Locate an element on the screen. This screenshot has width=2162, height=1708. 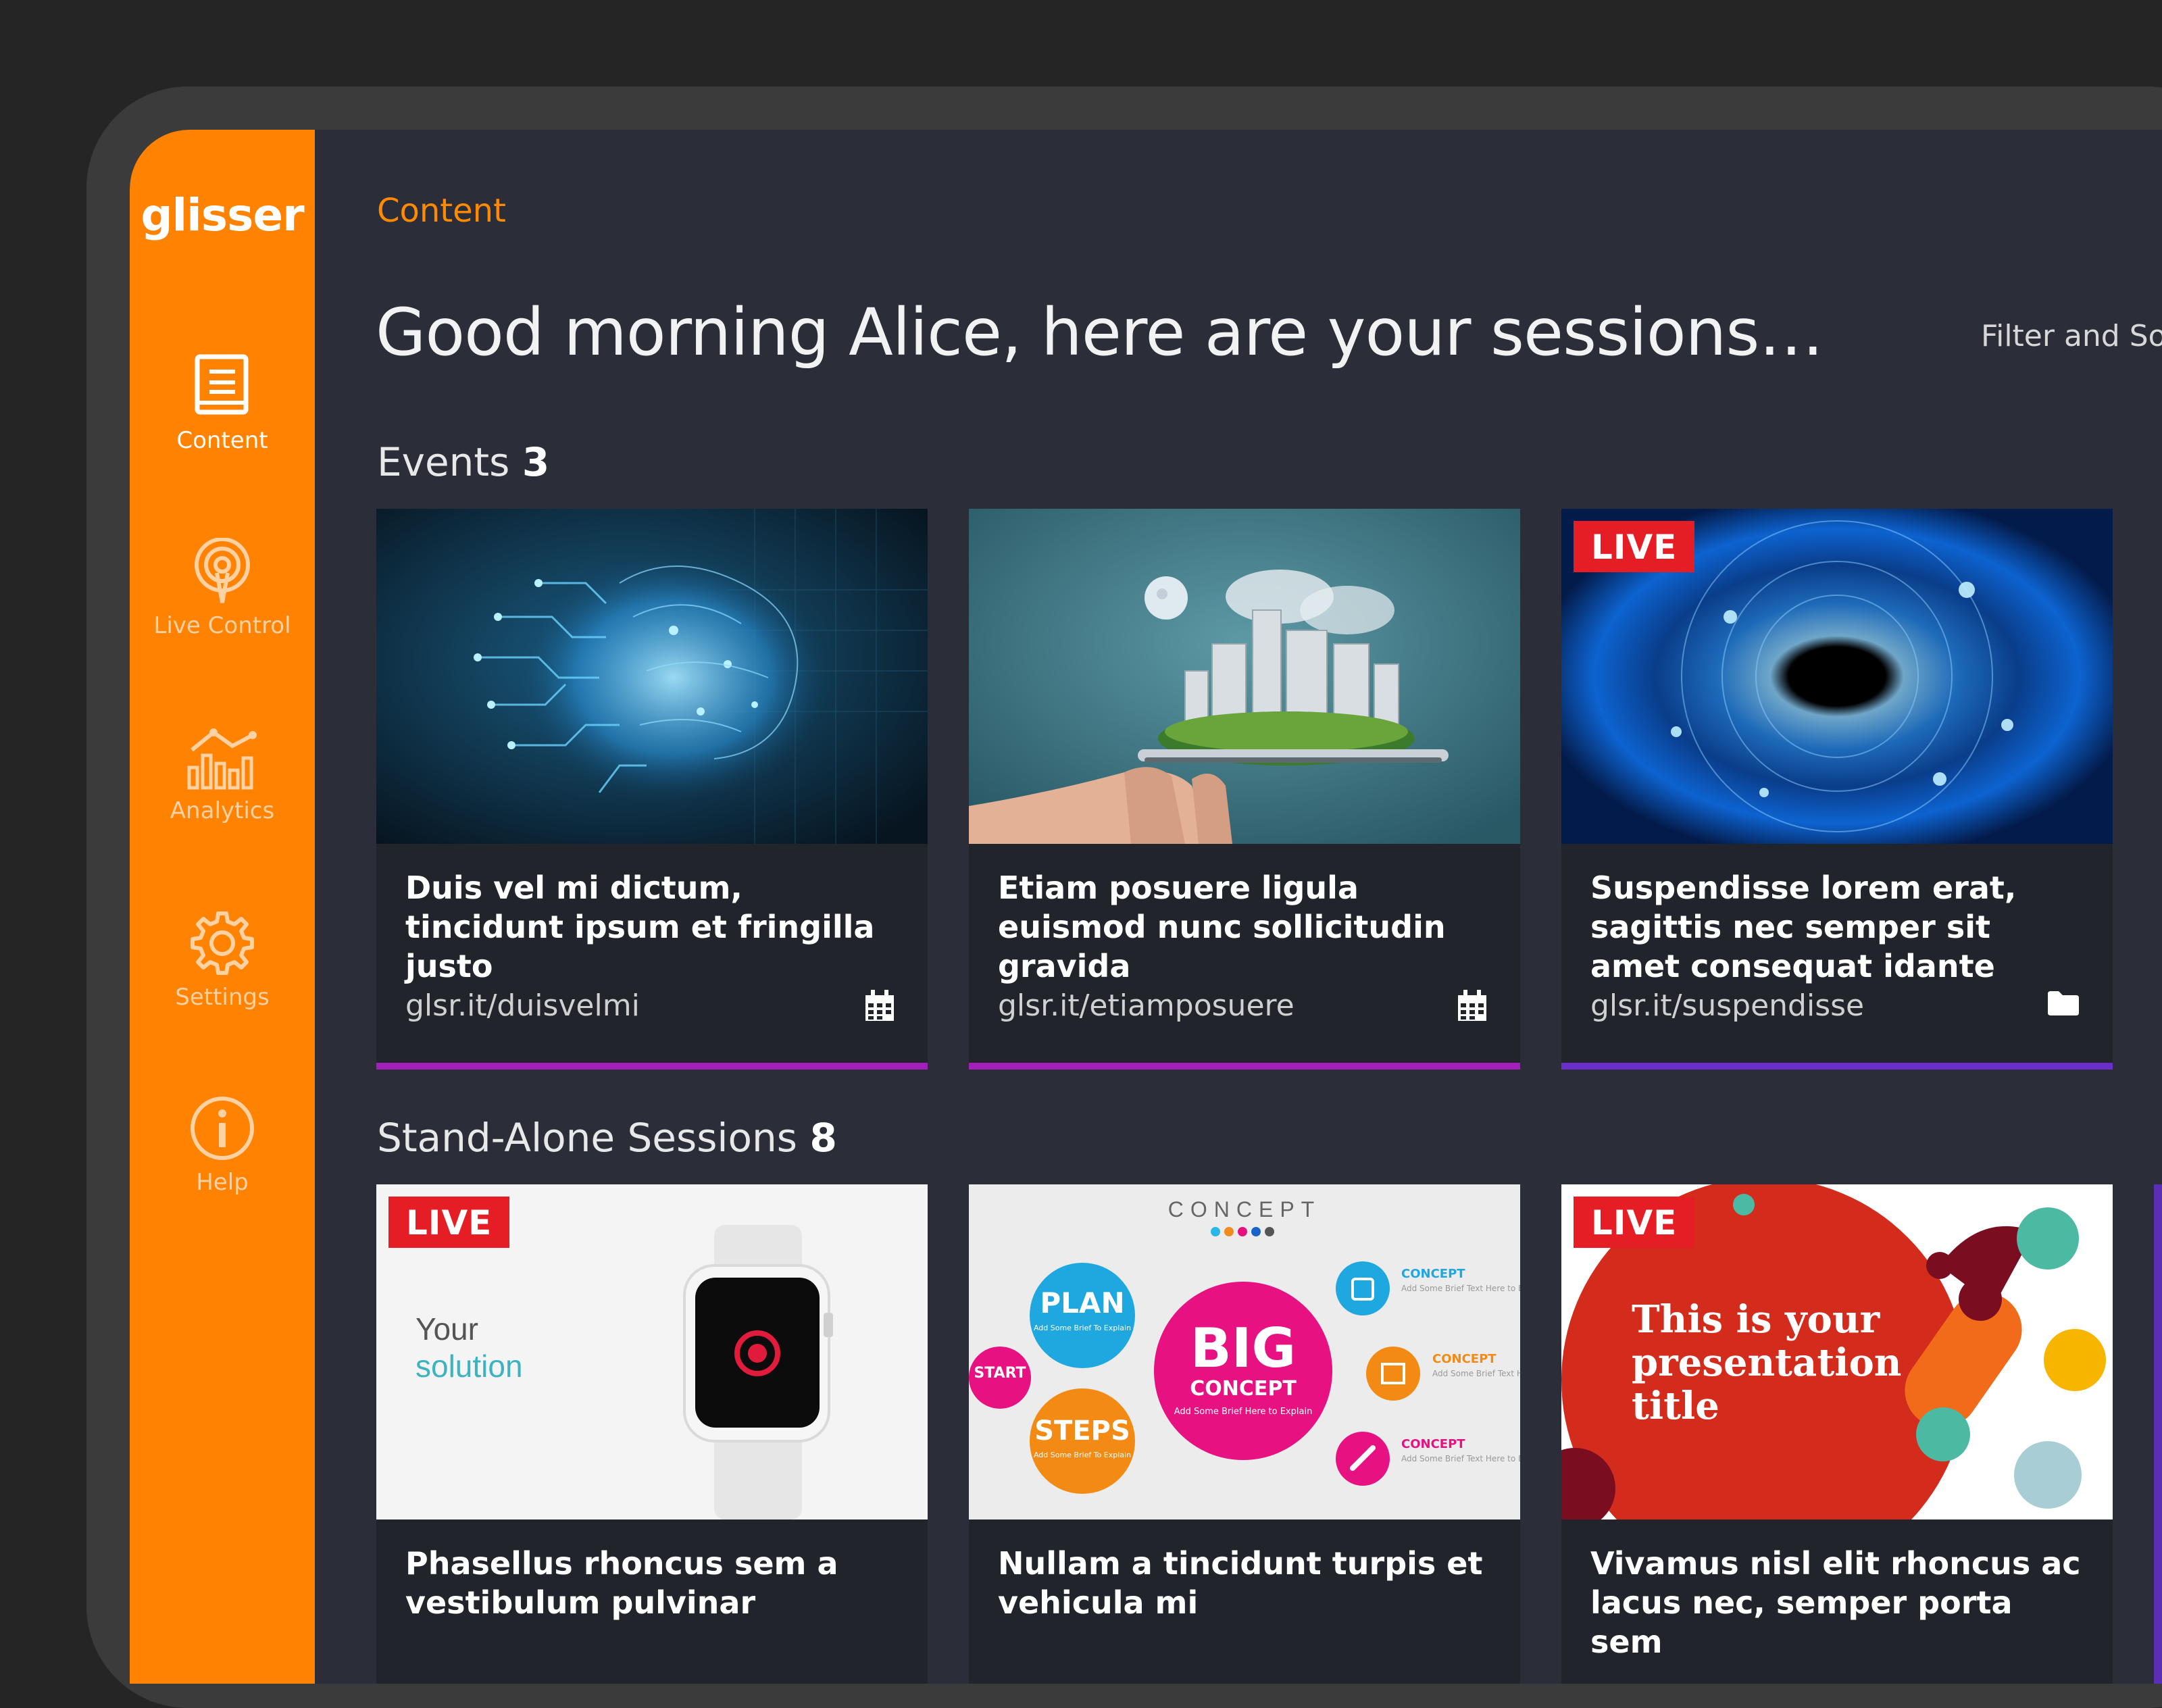
sidebar-item-live-control: Live Control is located at coordinates (222, 588).